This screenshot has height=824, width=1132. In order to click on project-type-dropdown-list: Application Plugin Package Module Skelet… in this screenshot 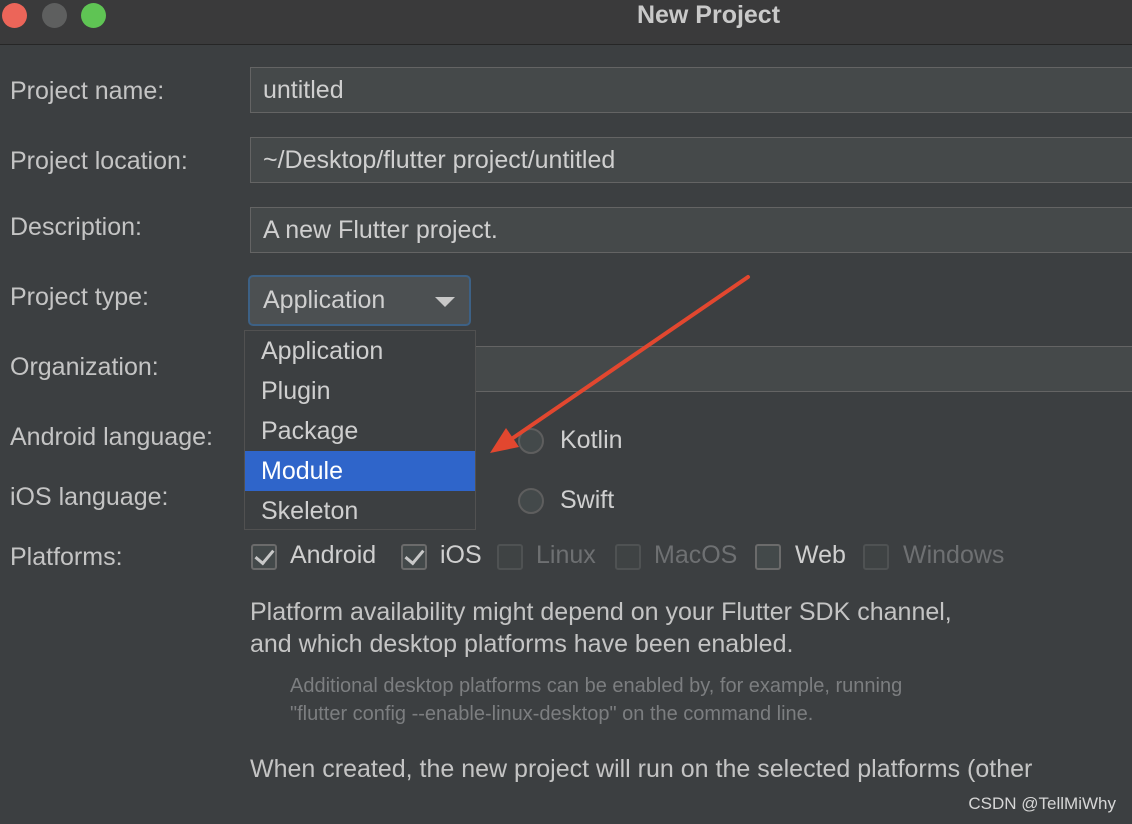, I will do `click(360, 430)`.